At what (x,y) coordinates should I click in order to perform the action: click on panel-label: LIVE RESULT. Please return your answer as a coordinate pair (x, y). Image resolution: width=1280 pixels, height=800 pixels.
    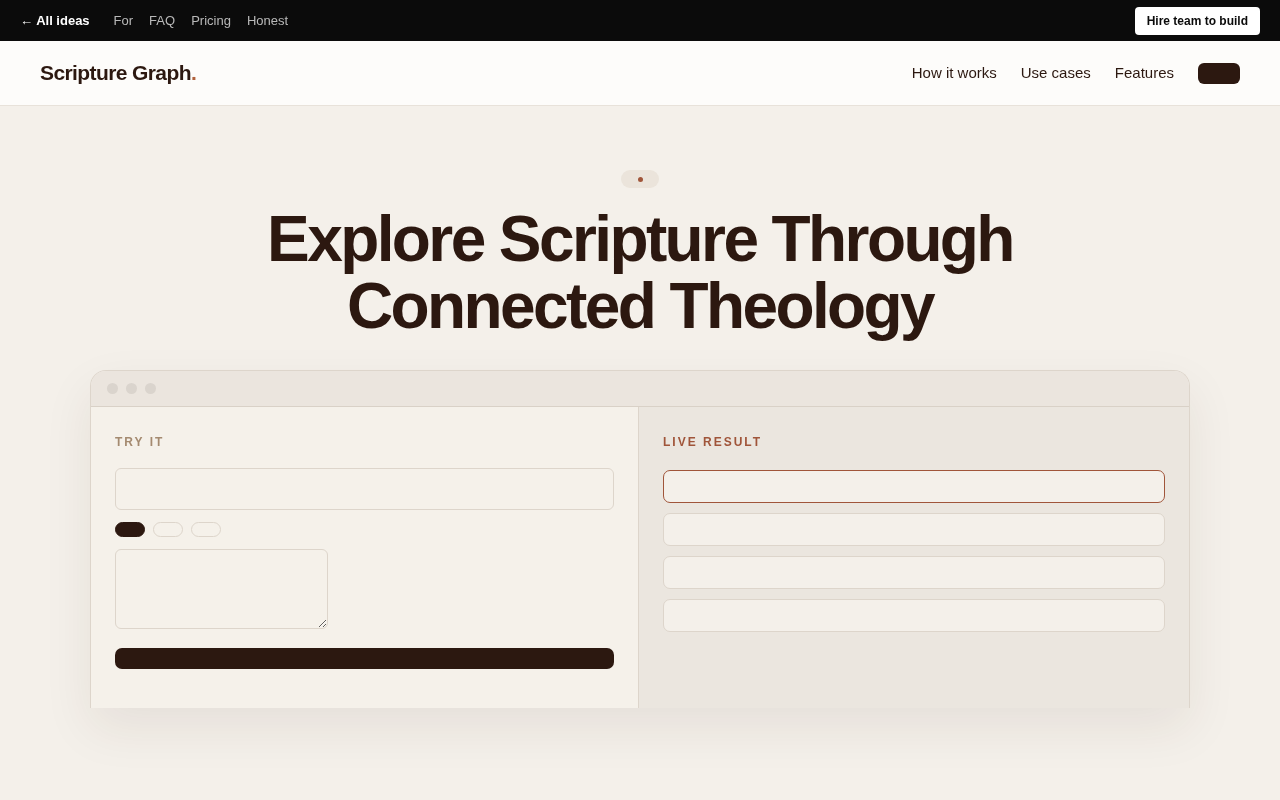
    Looking at the image, I should click on (713, 442).